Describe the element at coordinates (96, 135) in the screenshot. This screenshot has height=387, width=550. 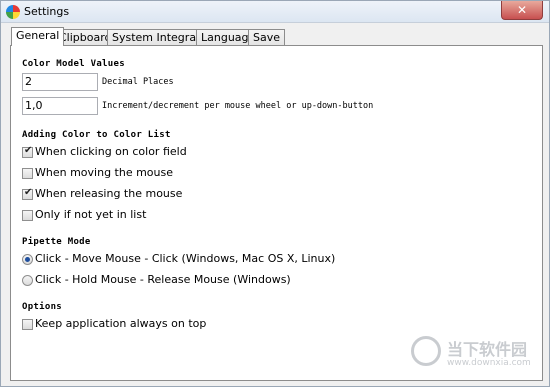
I see `section-title-adding-color: Adding Color to Color List` at that location.